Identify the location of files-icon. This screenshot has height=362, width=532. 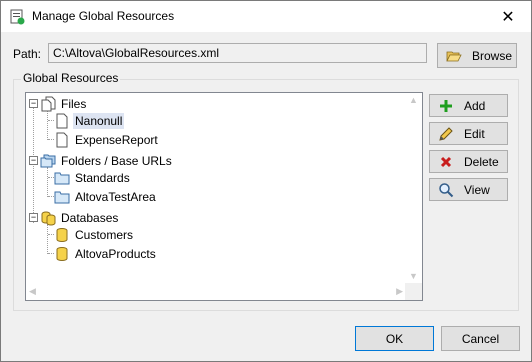
(48, 104).